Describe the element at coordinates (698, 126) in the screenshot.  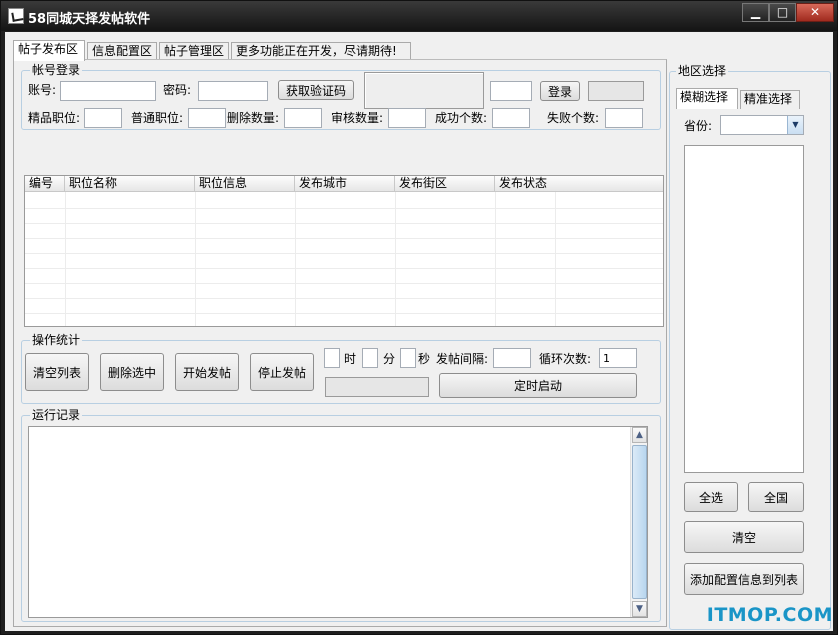
I see `province-label: 省份:` at that location.